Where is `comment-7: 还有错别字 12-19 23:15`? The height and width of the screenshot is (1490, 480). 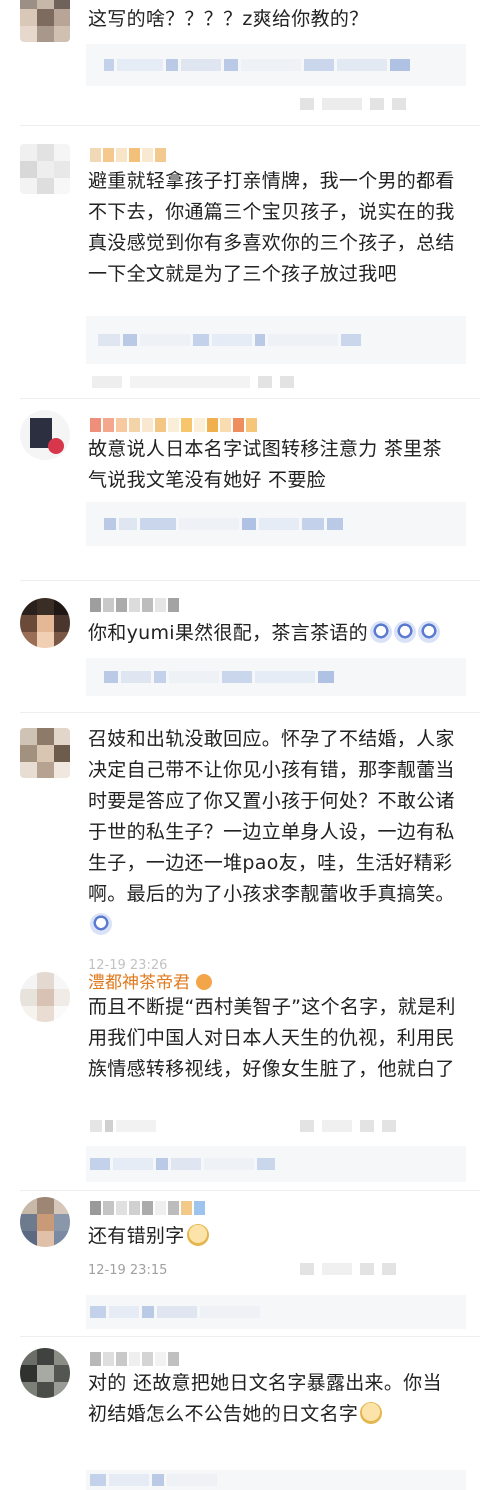
comment-7: 还有错别字 12-19 23:15 is located at coordinates (240, 1262).